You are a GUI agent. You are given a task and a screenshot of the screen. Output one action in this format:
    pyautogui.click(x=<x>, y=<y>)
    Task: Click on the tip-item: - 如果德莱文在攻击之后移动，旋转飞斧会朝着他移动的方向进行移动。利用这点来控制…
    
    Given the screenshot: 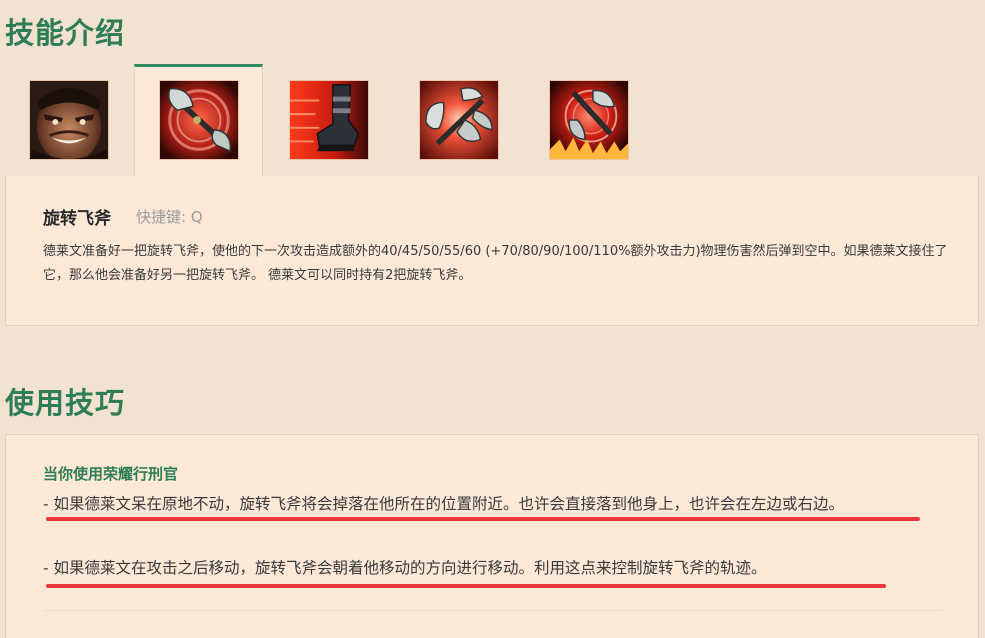 What is the action you would take?
    pyautogui.click(x=405, y=568)
    